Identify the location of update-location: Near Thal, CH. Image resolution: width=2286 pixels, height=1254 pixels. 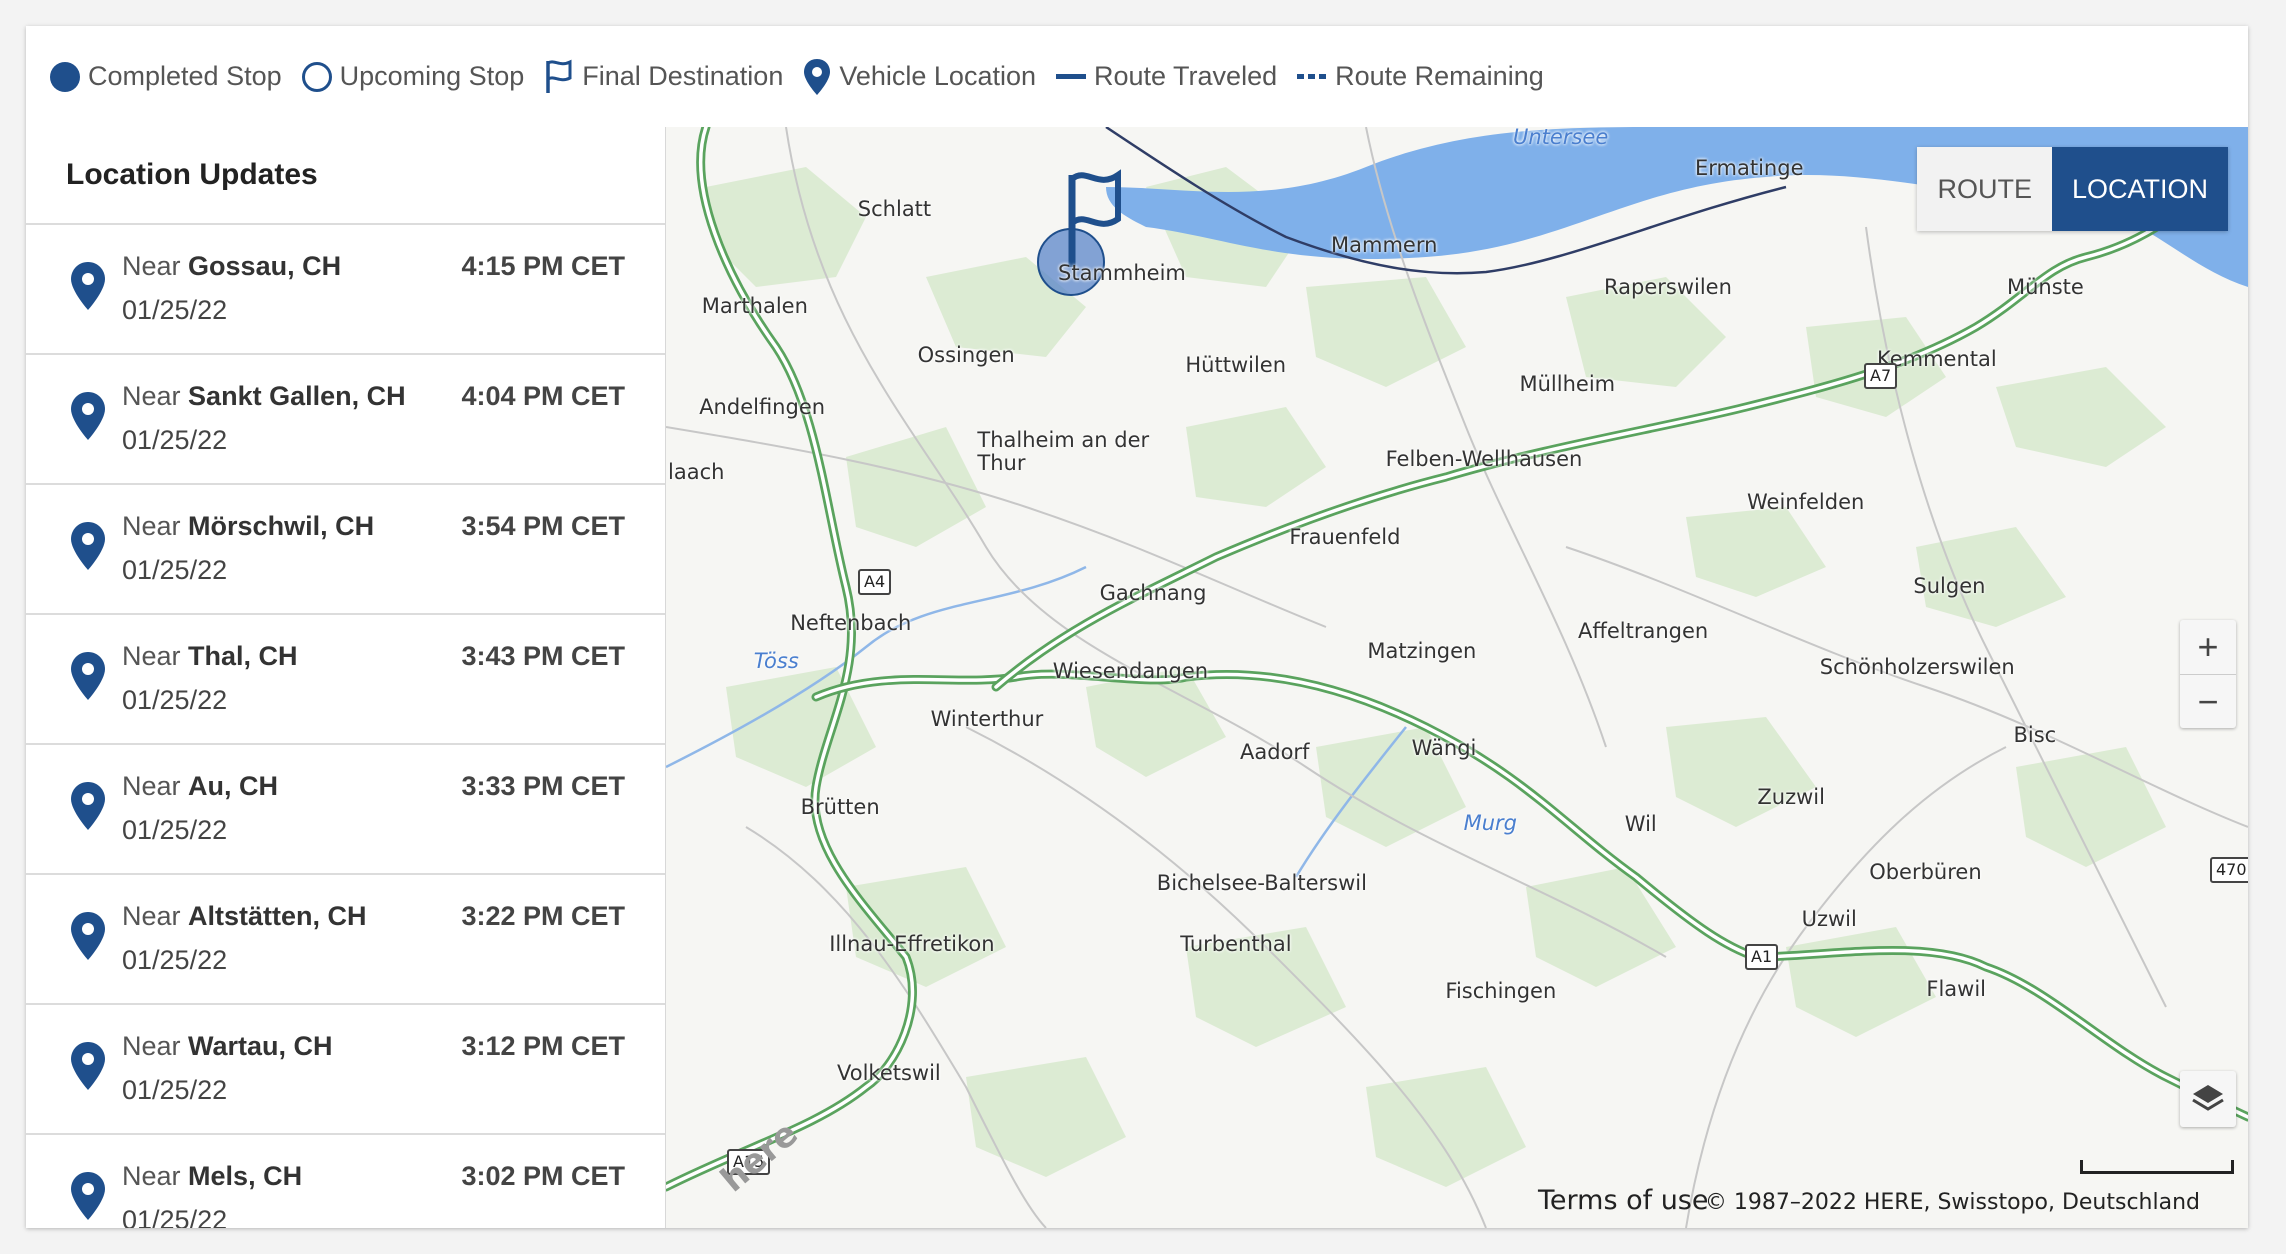
(210, 656).